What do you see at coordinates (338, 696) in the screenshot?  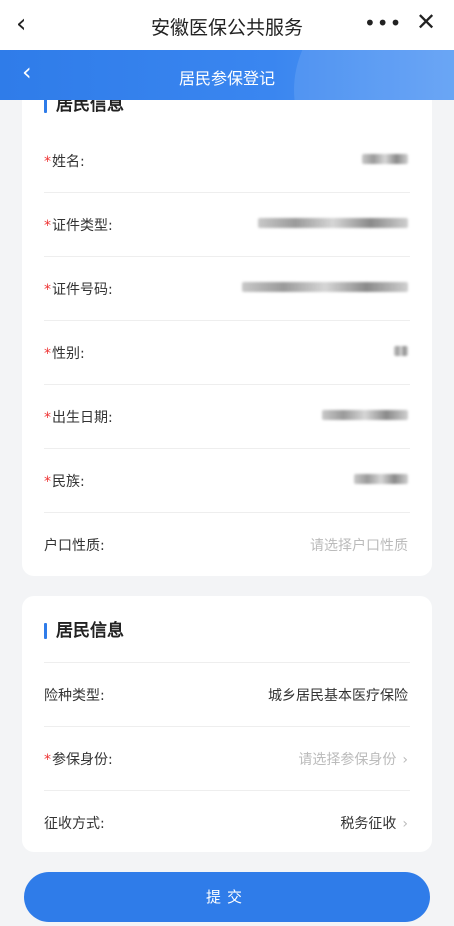 I see `insurance-type-value: 城乡居民基本医疗保险` at bounding box center [338, 696].